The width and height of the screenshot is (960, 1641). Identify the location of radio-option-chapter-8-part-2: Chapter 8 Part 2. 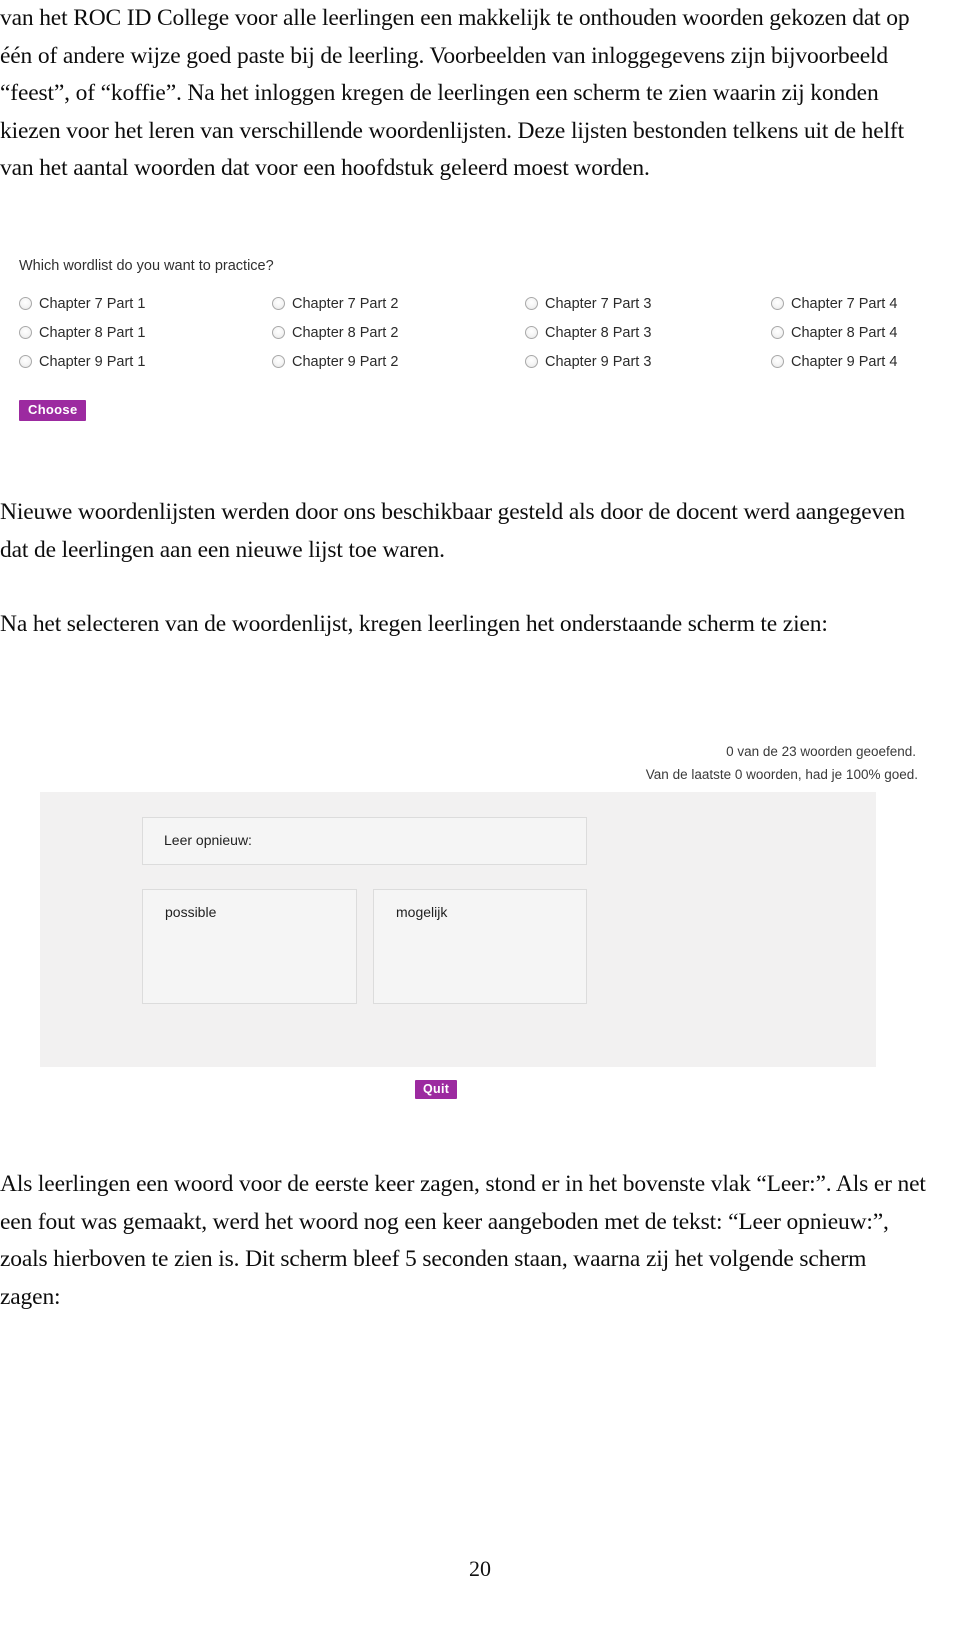
(398, 333).